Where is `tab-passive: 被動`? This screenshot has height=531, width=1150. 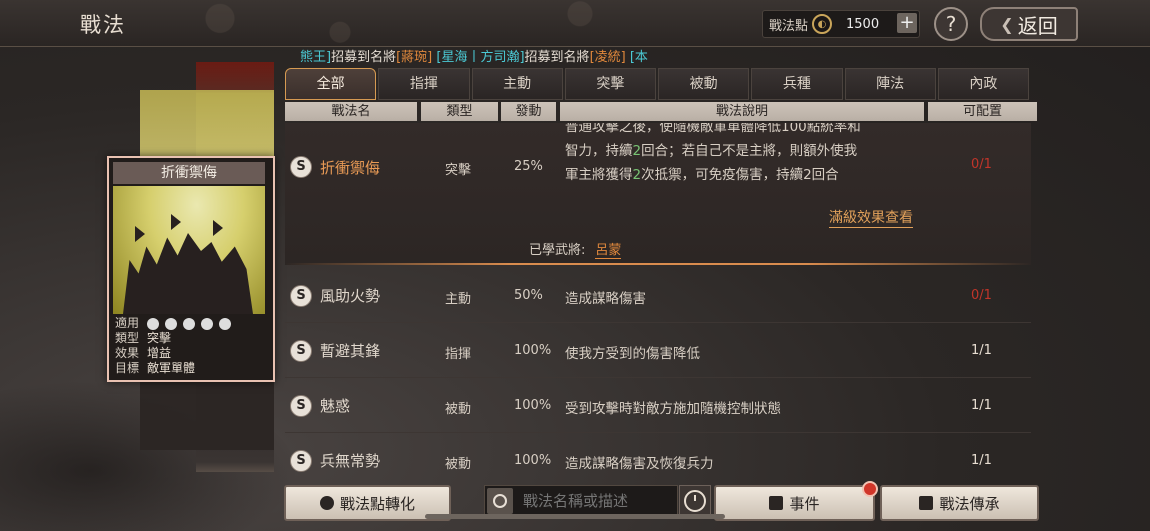
tab-passive: 被動 is located at coordinates (704, 84).